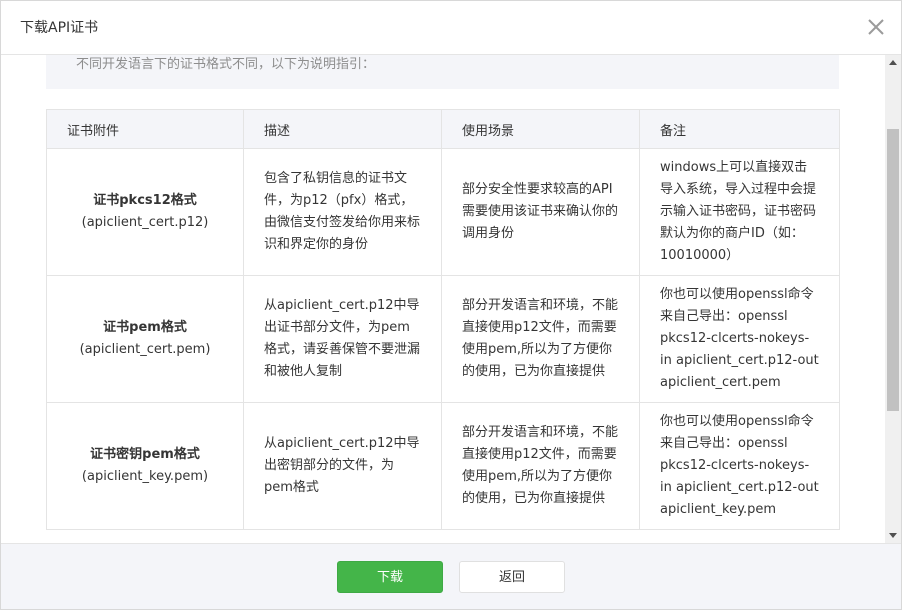 The image size is (902, 610). I want to click on vertical-scrollbar, so click(893, 299).